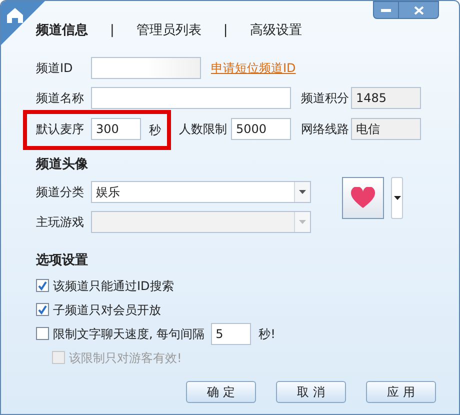 The height and width of the screenshot is (415, 460). I want to click on avatar-button, so click(363, 197).